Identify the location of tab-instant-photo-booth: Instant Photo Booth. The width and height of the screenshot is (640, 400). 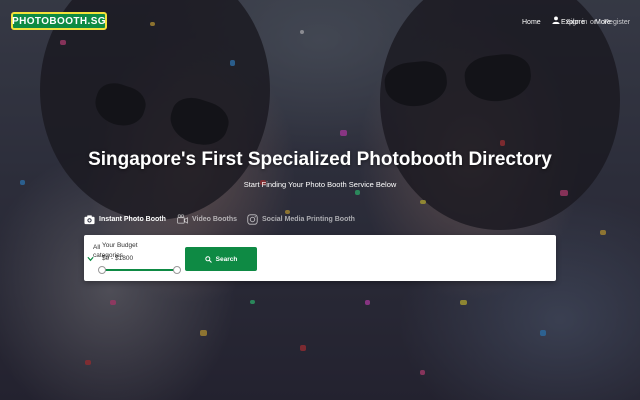
(125, 219).